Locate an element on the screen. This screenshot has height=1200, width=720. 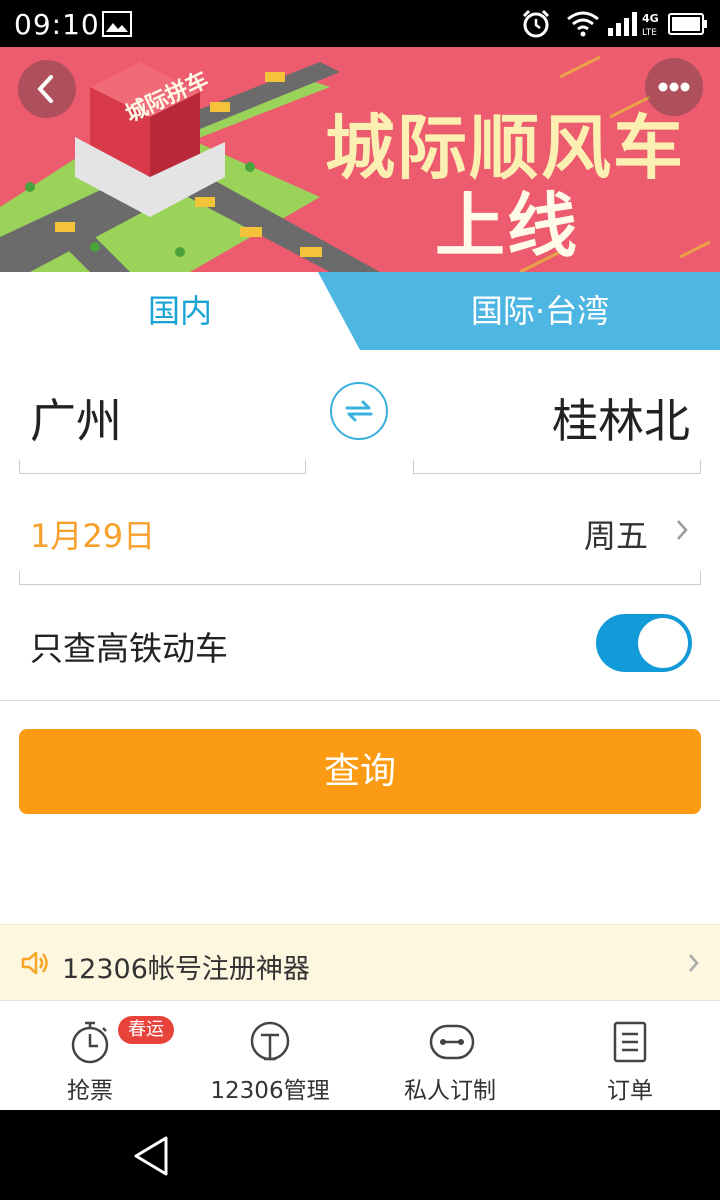
nav-label: 12306管理 is located at coordinates (270, 1091).